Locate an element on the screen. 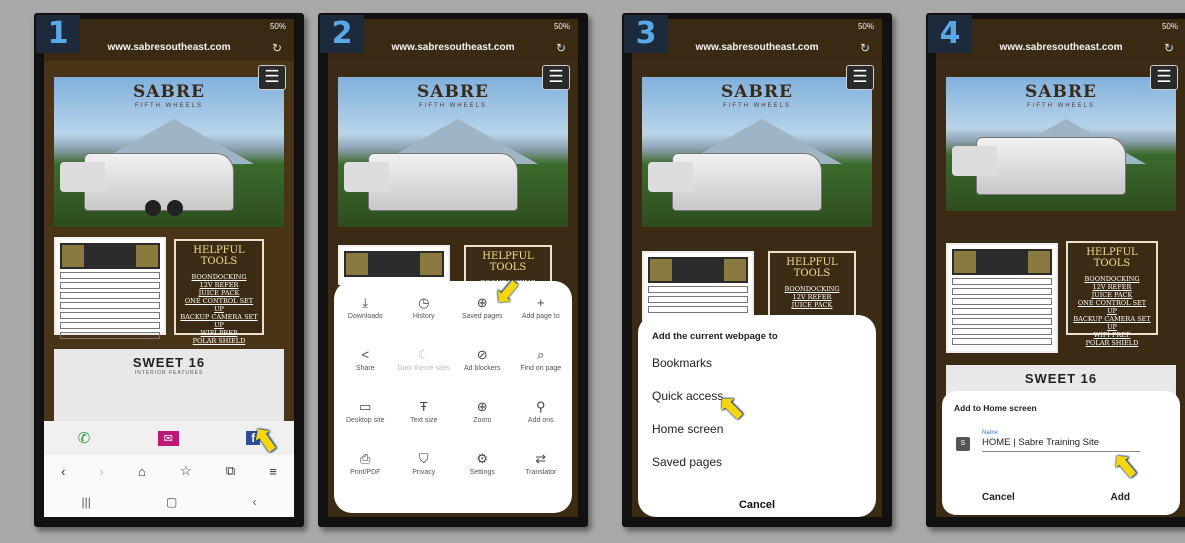 This screenshot has height=543, width=1185. recents-icon: ||| is located at coordinates (86, 502).